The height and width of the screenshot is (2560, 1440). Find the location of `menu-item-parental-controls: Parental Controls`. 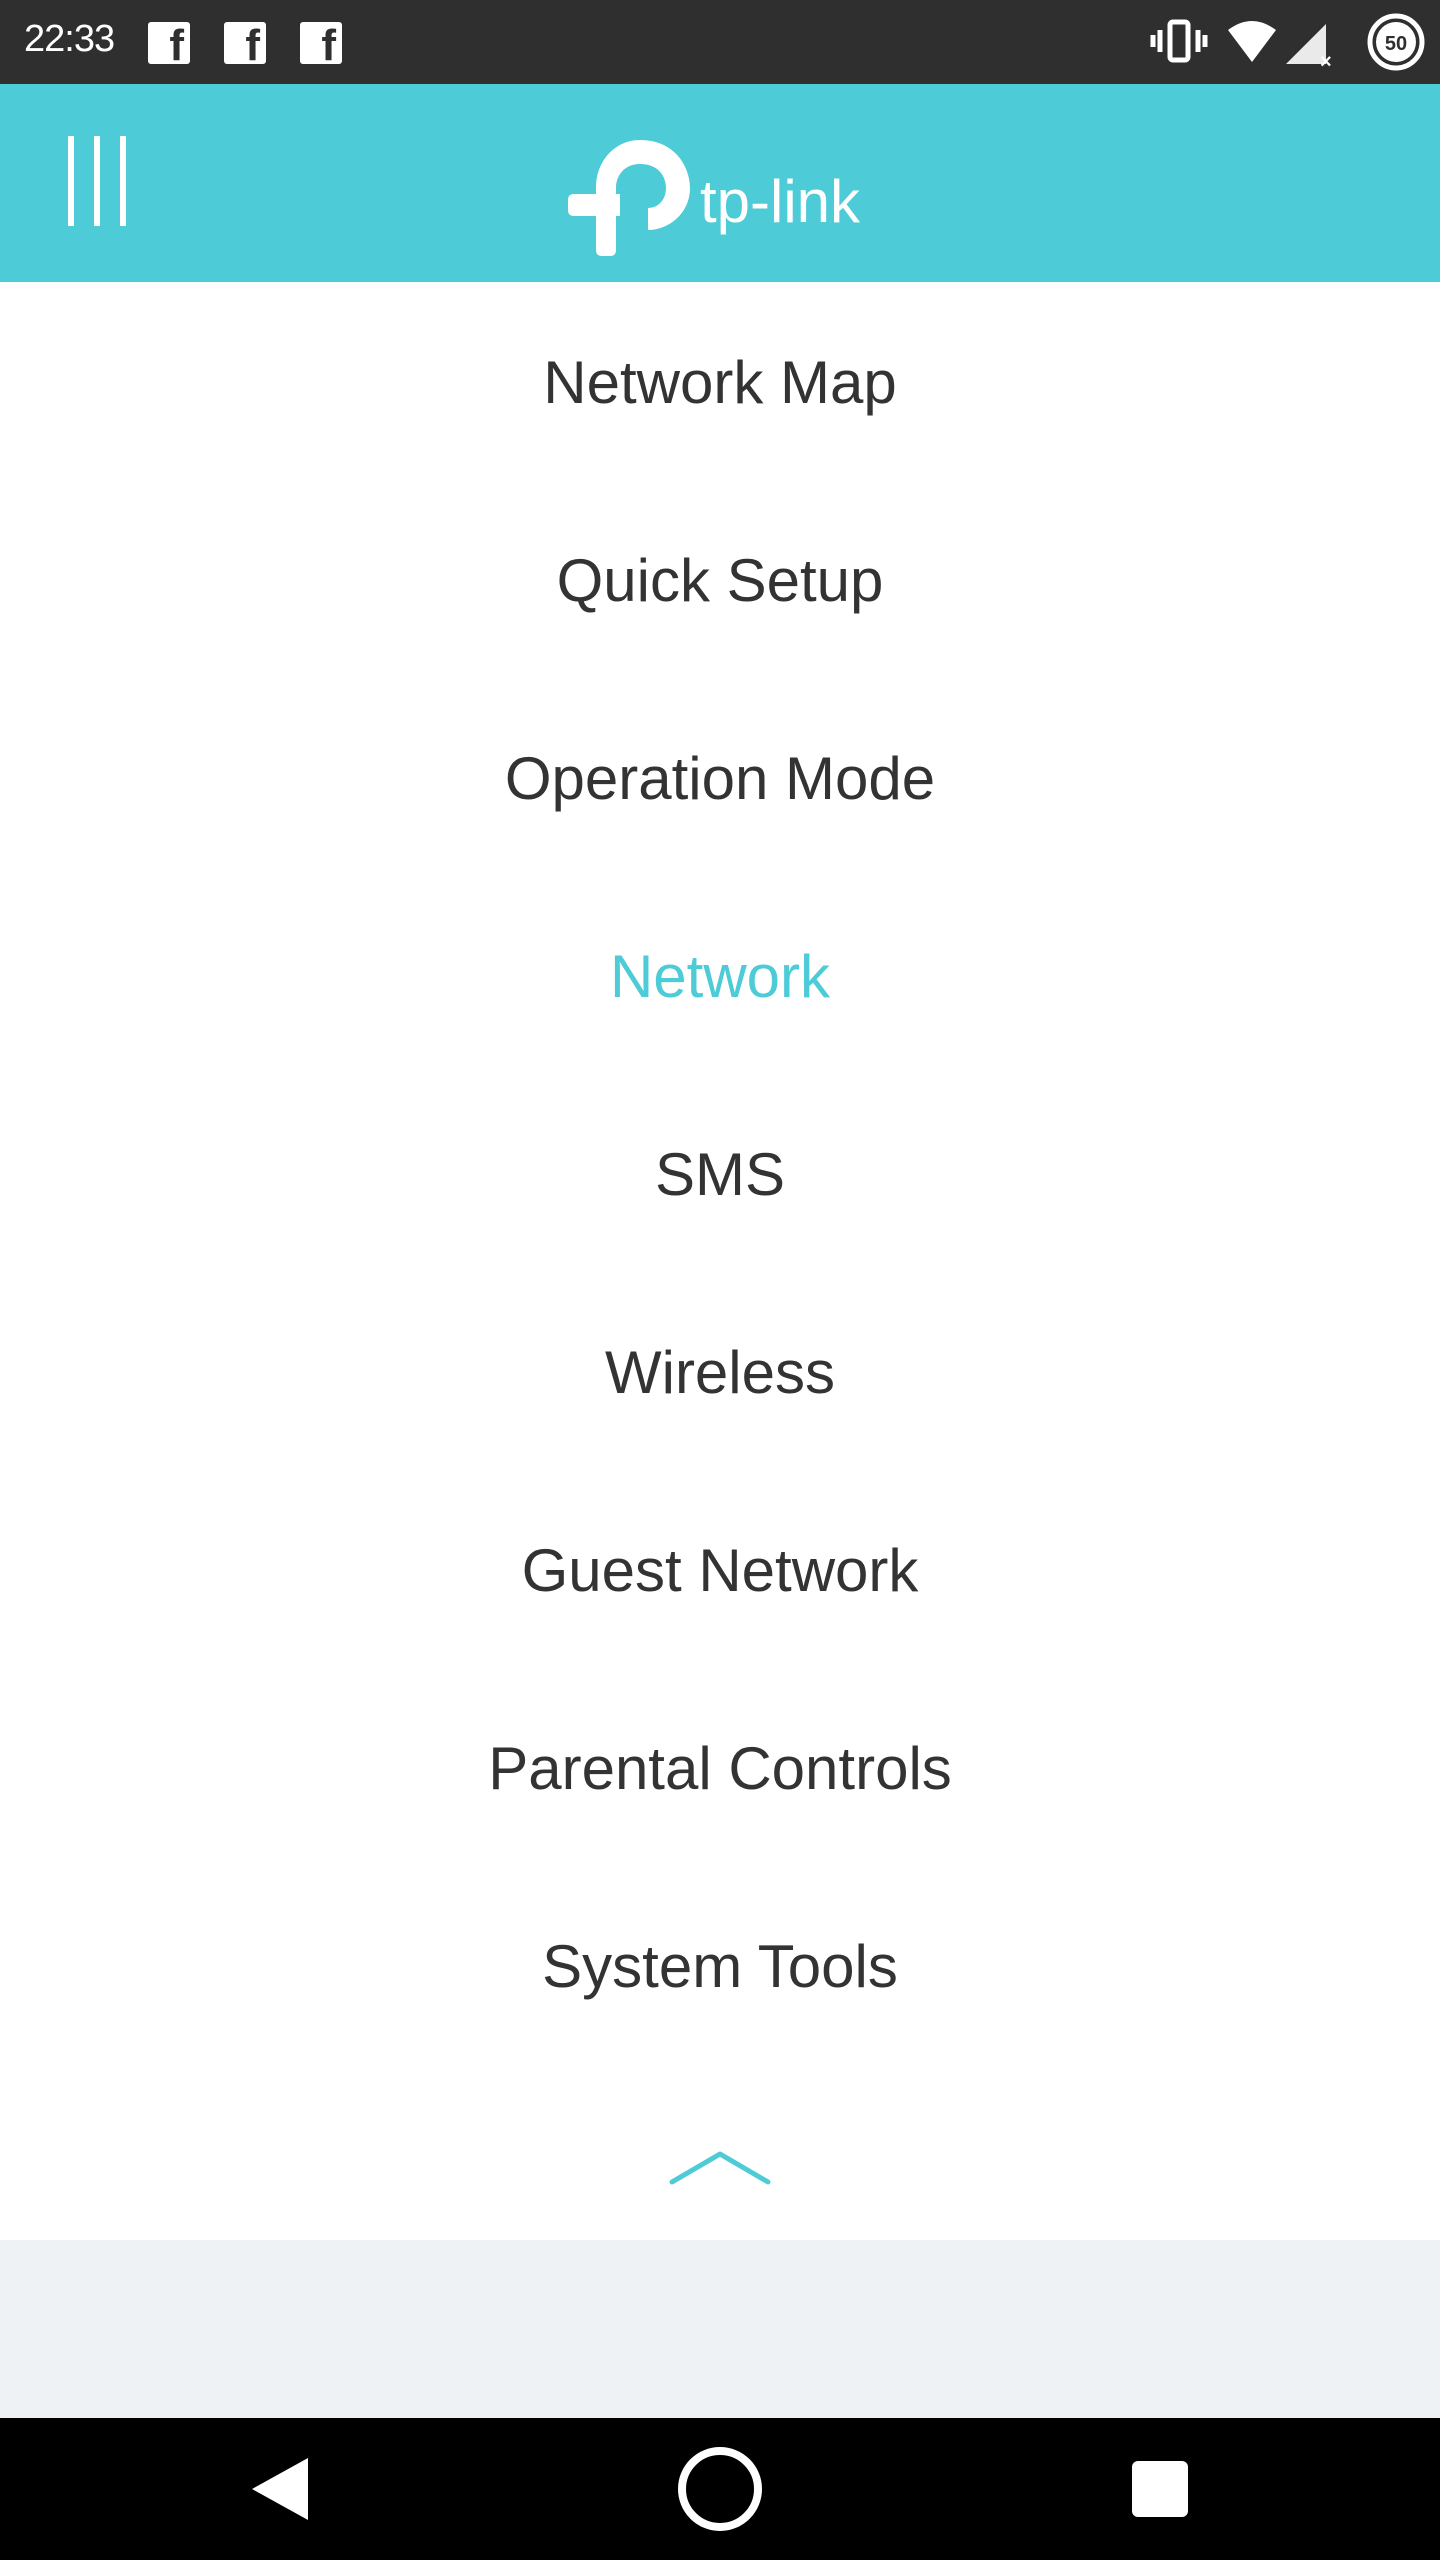

menu-item-parental-controls: Parental Controls is located at coordinates (720, 1768).